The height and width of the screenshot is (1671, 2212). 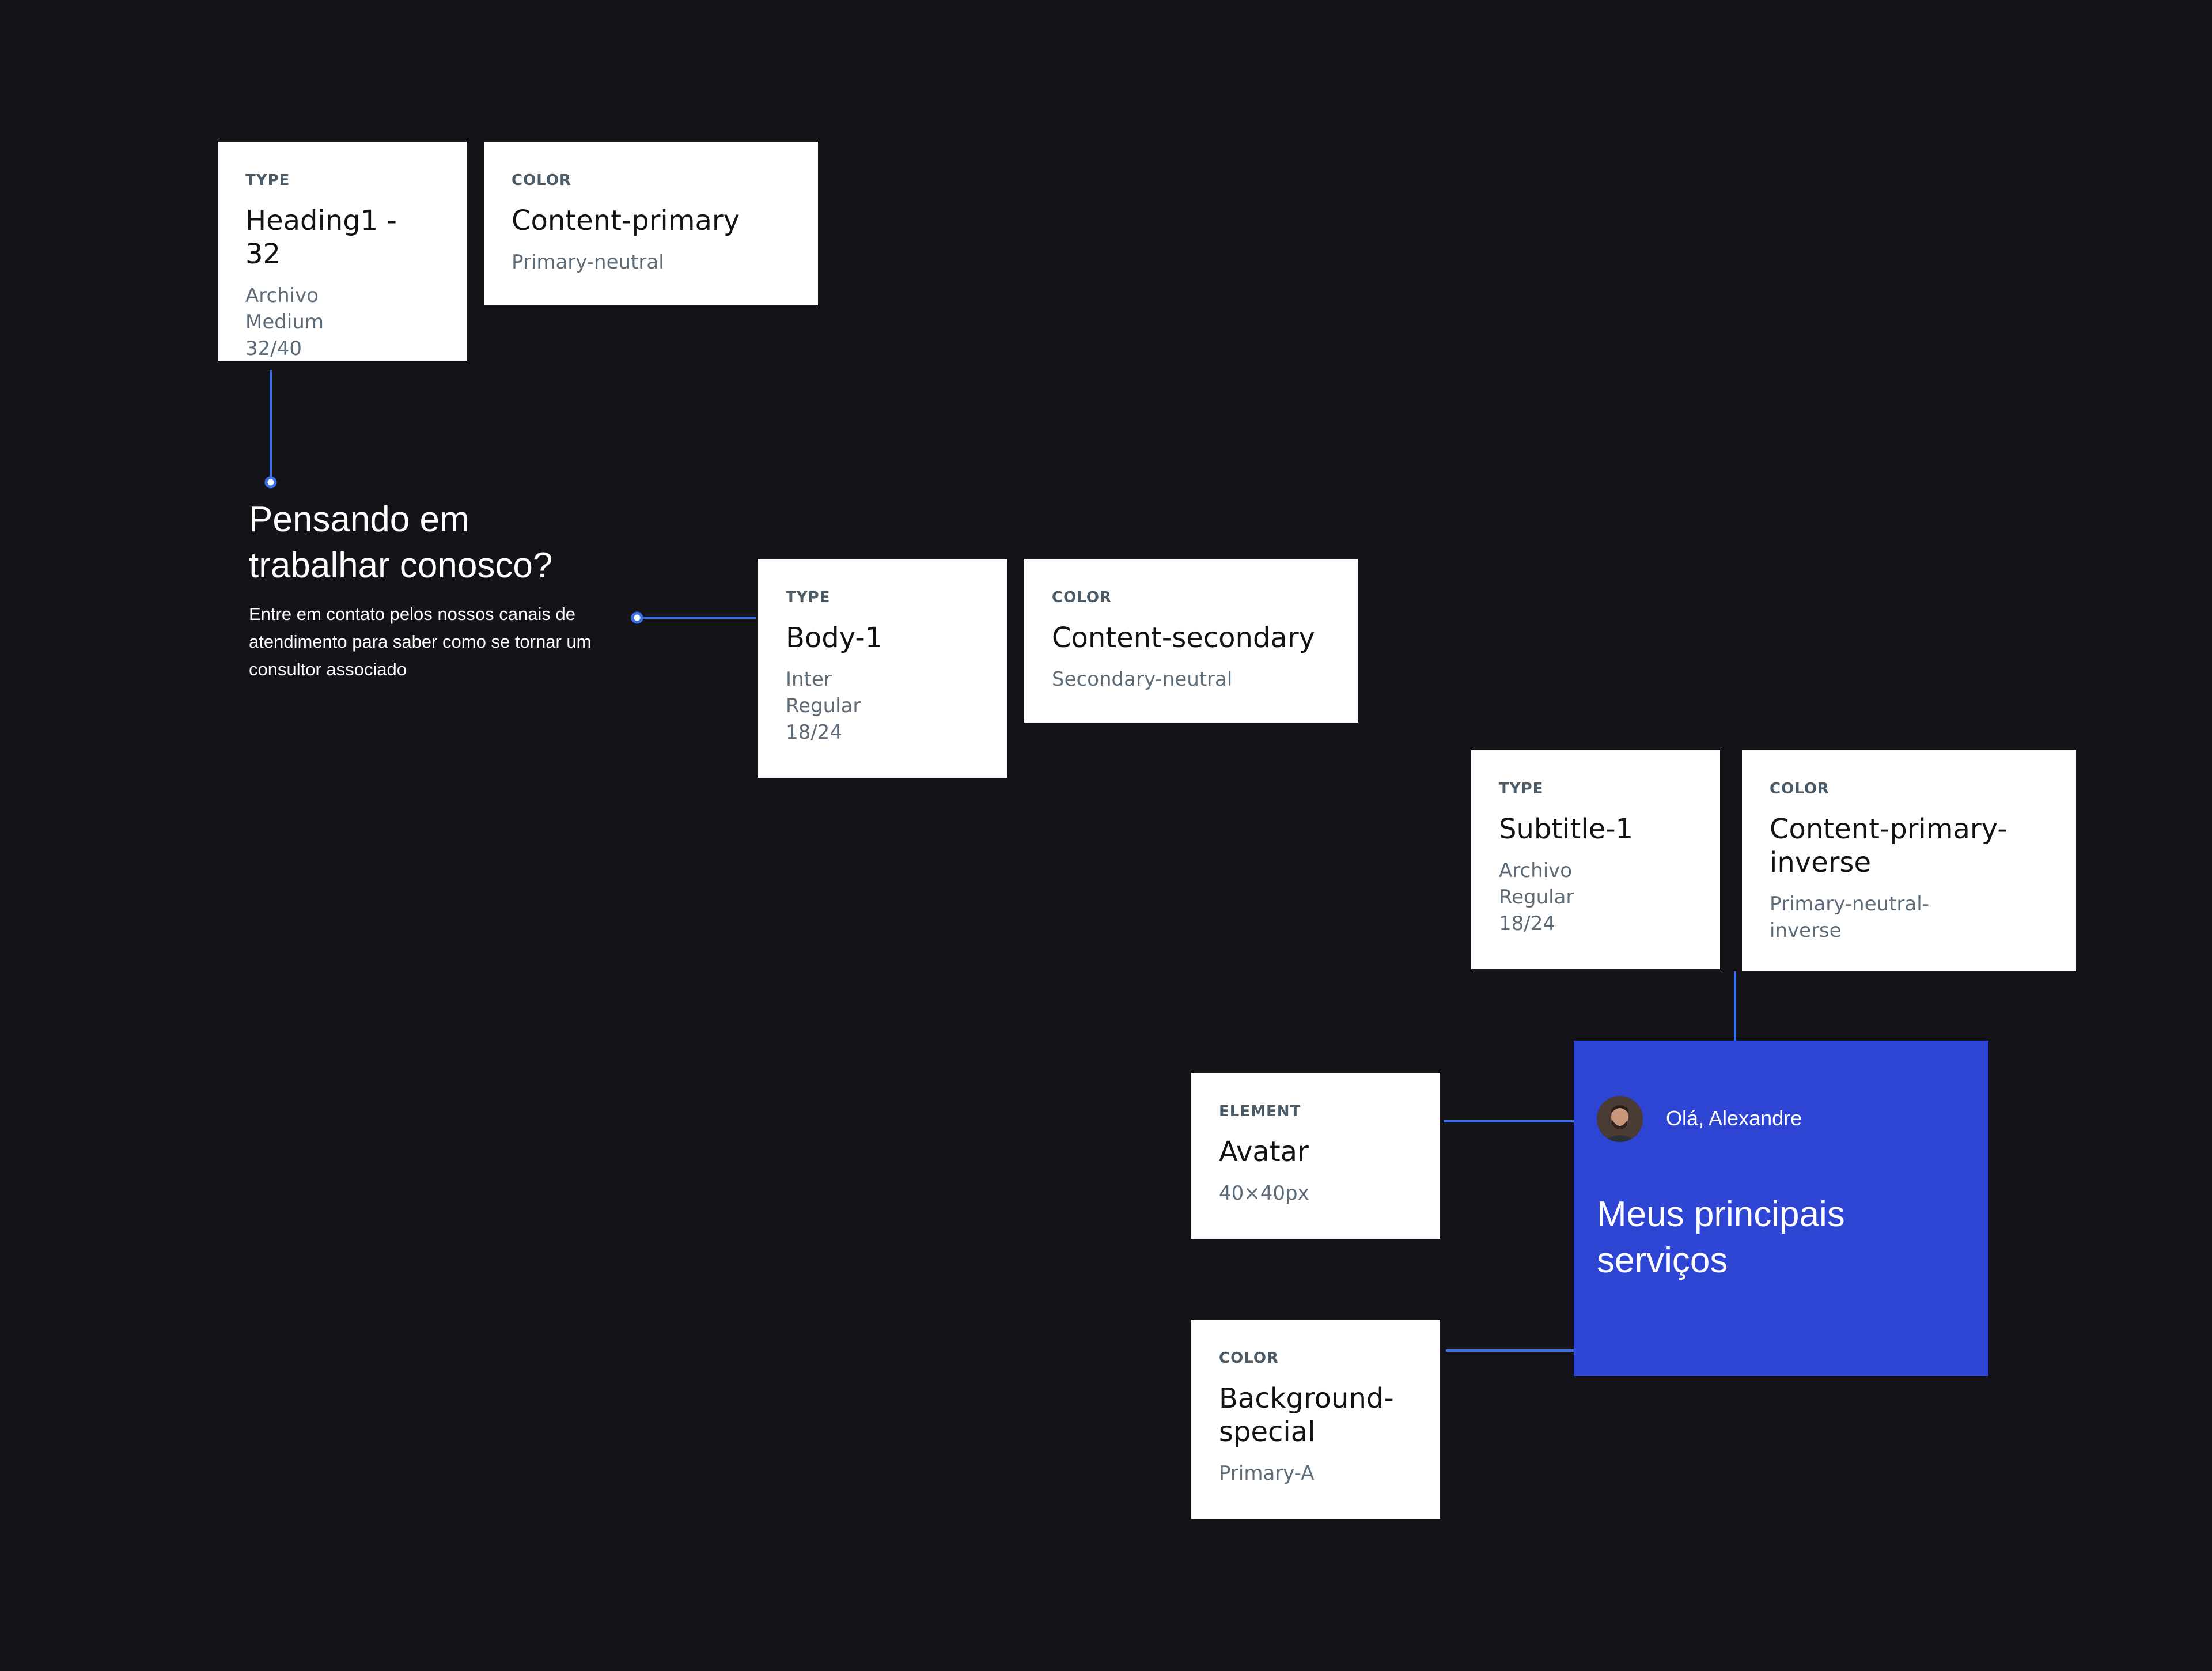 I want to click on greeting-text: Olá, Alexandre, so click(x=1734, y=1118).